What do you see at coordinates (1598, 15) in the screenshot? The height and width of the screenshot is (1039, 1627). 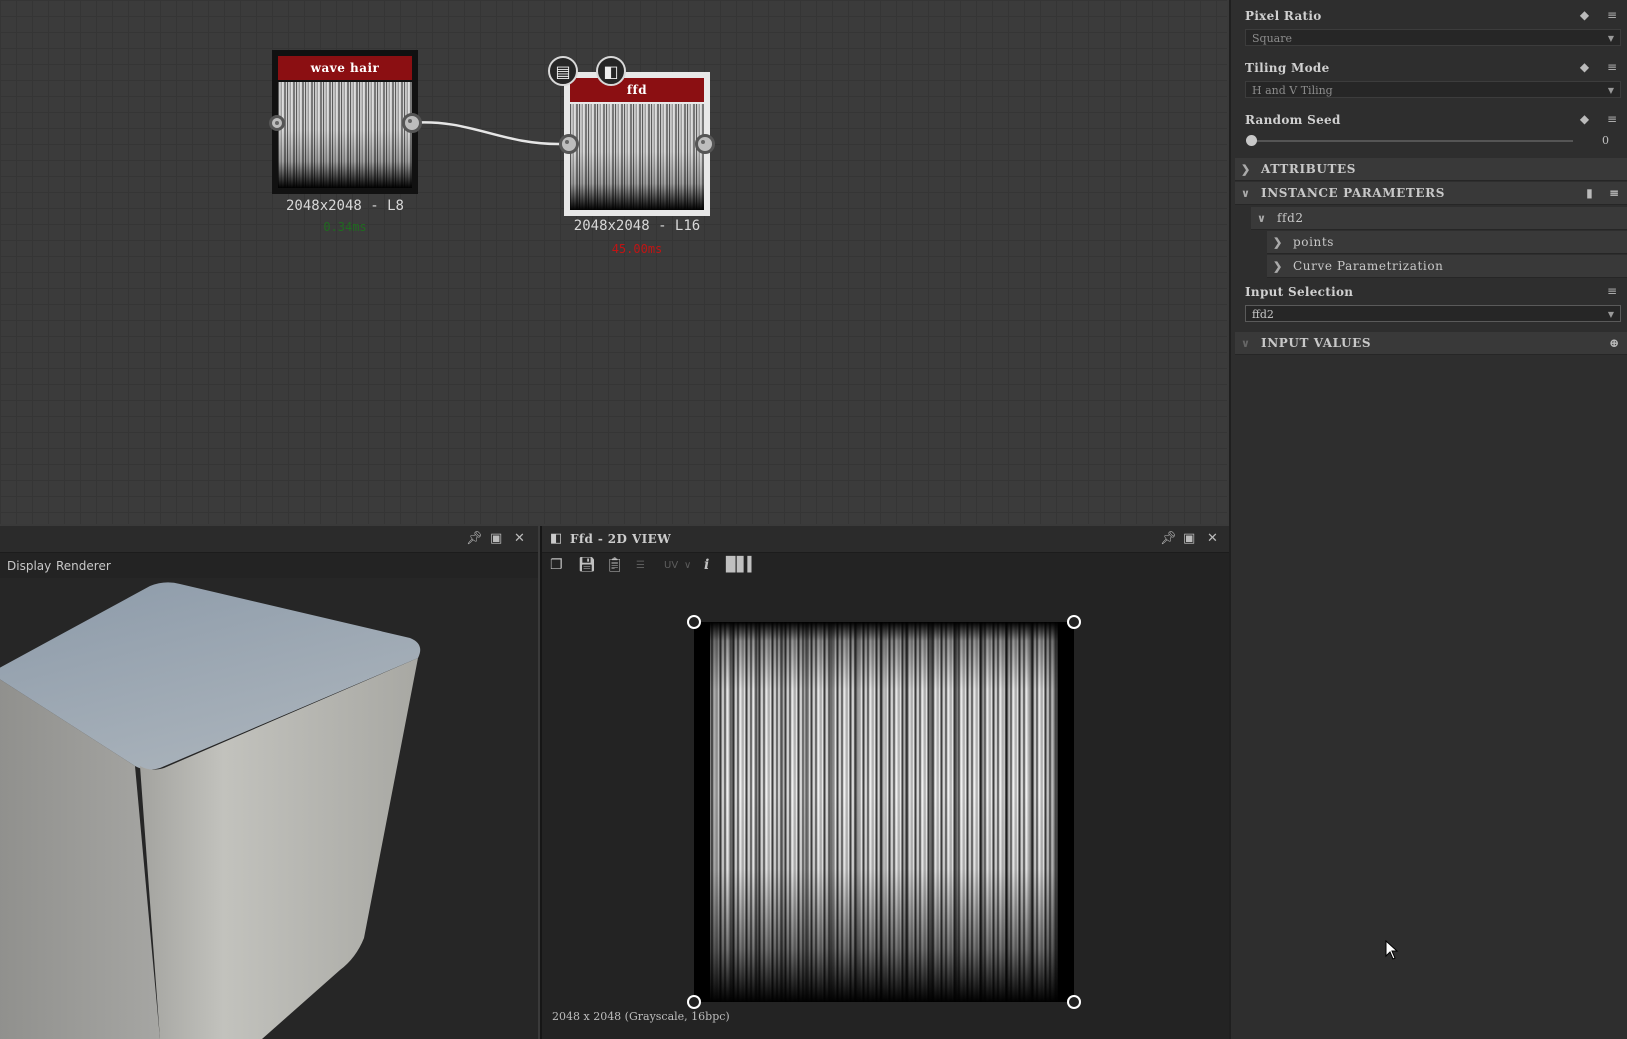 I see `pixel-ratio-tools: ◆︎ ≡` at bounding box center [1598, 15].